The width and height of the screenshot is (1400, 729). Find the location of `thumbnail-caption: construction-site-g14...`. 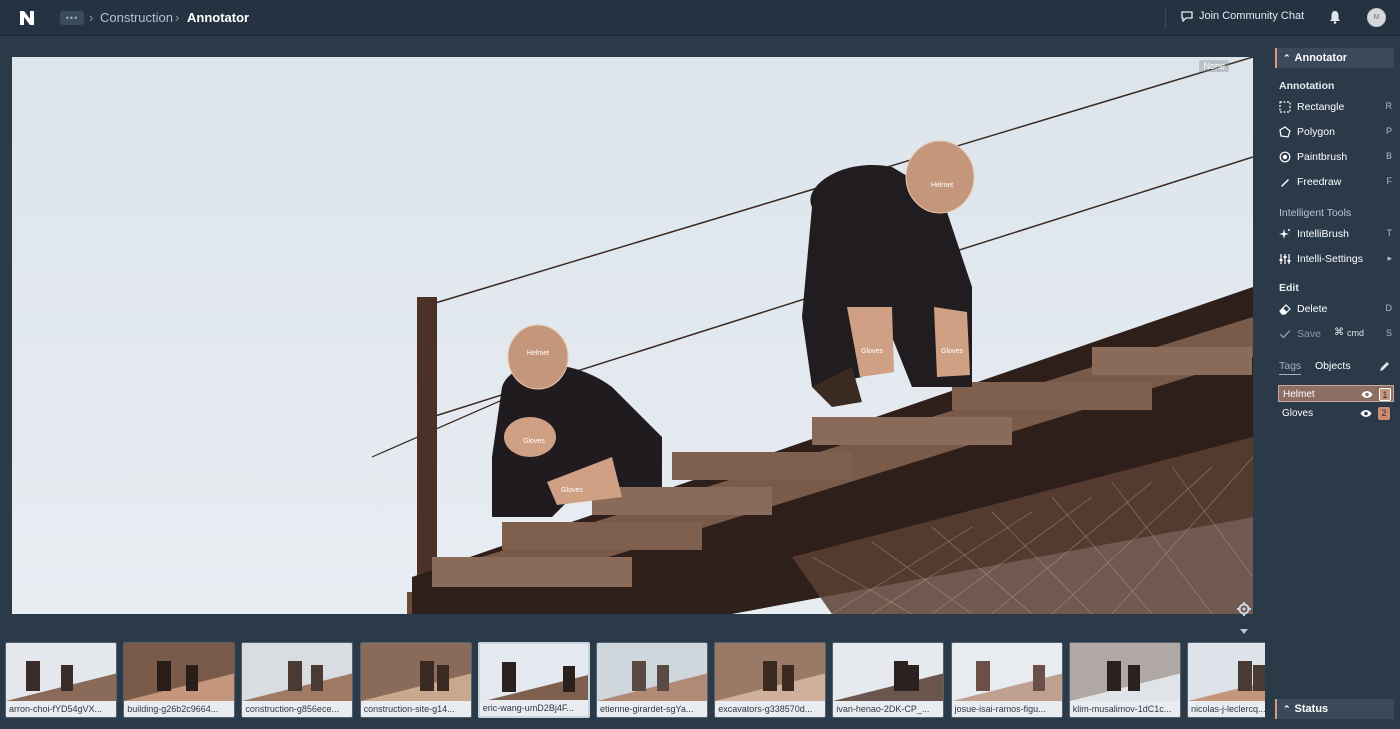

thumbnail-caption: construction-site-g14... is located at coordinates (415, 709).